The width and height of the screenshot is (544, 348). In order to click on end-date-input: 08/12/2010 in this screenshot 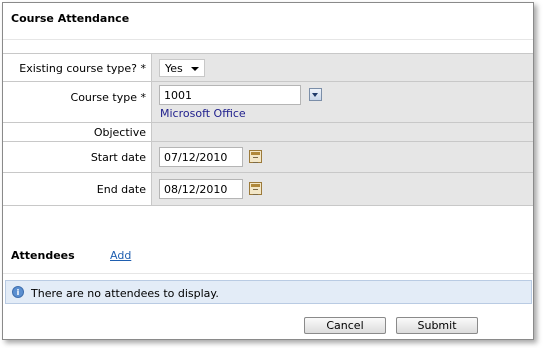, I will do `click(201, 189)`.